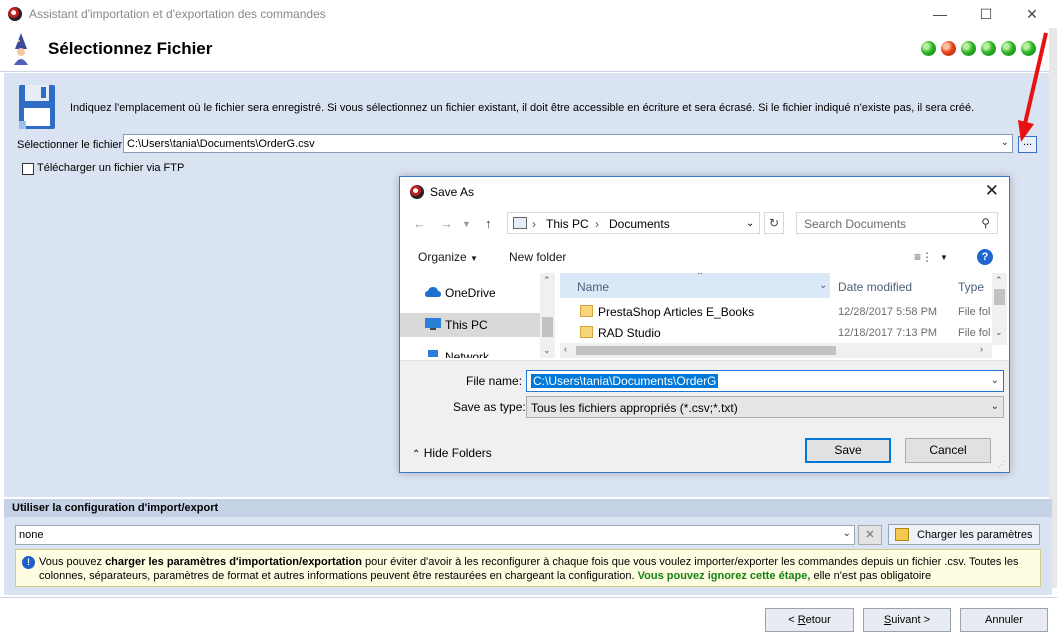 The image size is (1057, 640). I want to click on search-box: Search Documents ⚲, so click(897, 223).